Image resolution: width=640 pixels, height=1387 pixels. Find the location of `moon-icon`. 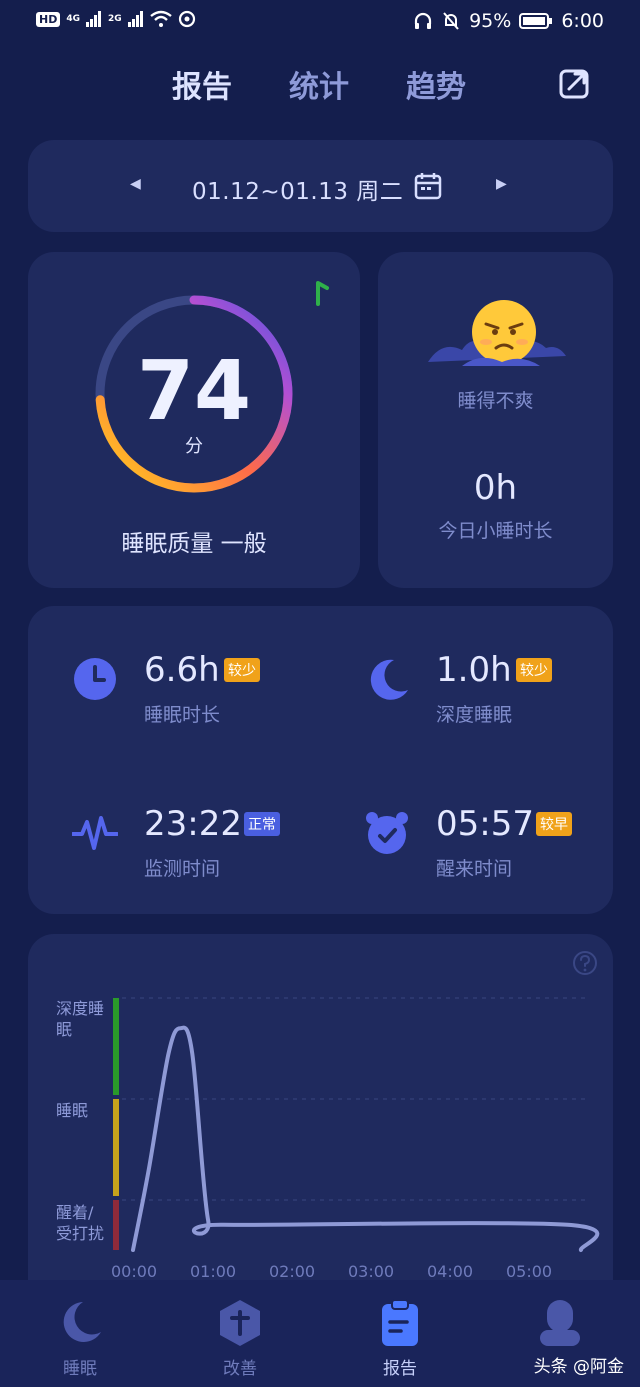

moon-icon is located at coordinates (82, 1322).